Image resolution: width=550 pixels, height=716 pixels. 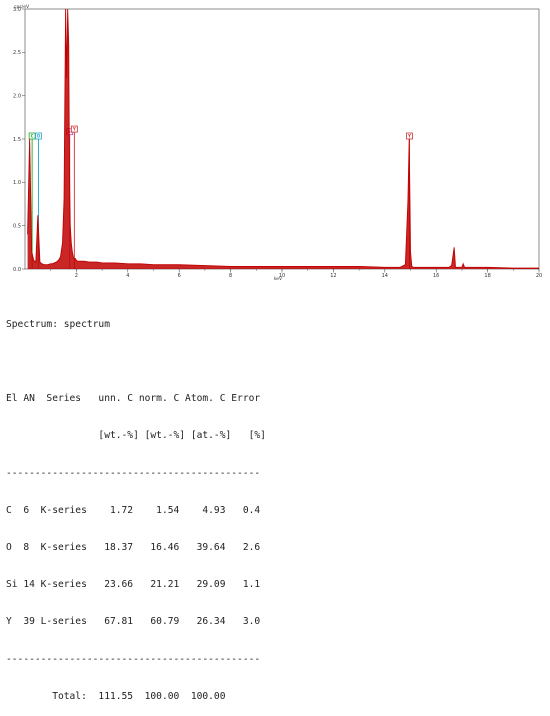 What do you see at coordinates (230, 276) in the screenshot?
I see `x-tick-label: 8` at bounding box center [230, 276].